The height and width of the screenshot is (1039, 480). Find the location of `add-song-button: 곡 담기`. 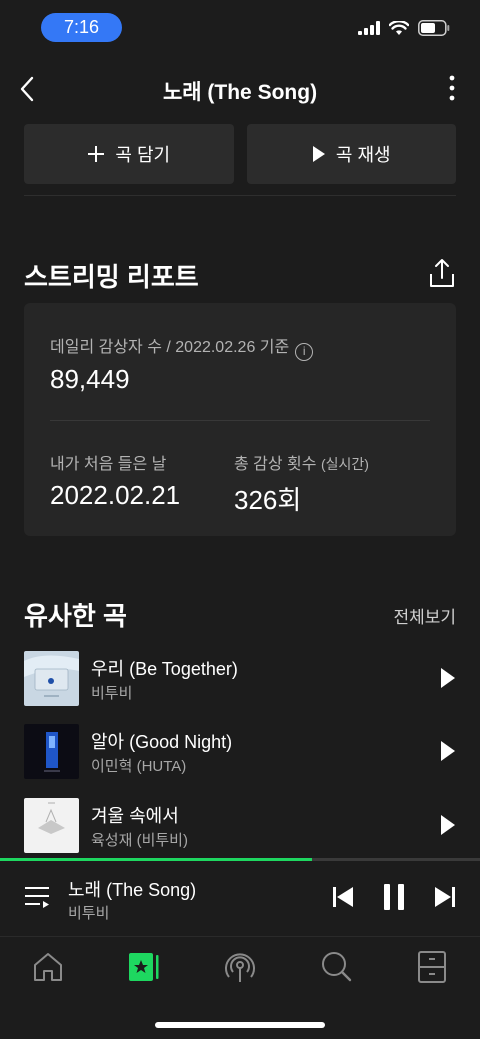

add-song-button: 곡 담기 is located at coordinates (129, 154).